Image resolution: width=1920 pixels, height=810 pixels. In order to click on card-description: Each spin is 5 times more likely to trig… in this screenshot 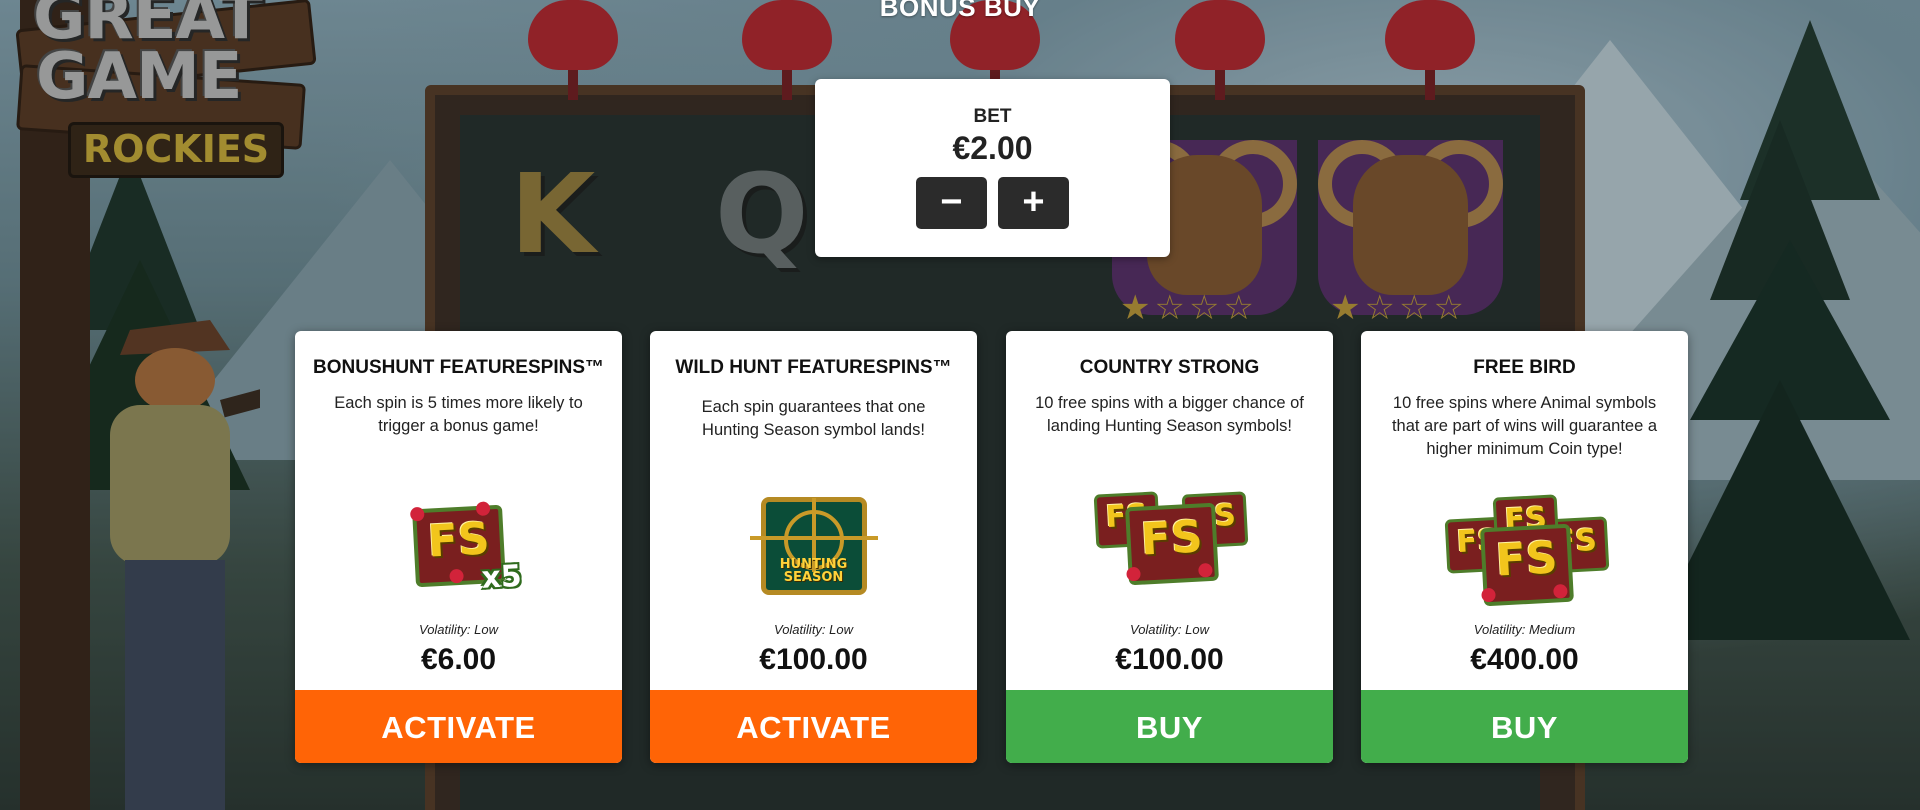, I will do `click(458, 414)`.